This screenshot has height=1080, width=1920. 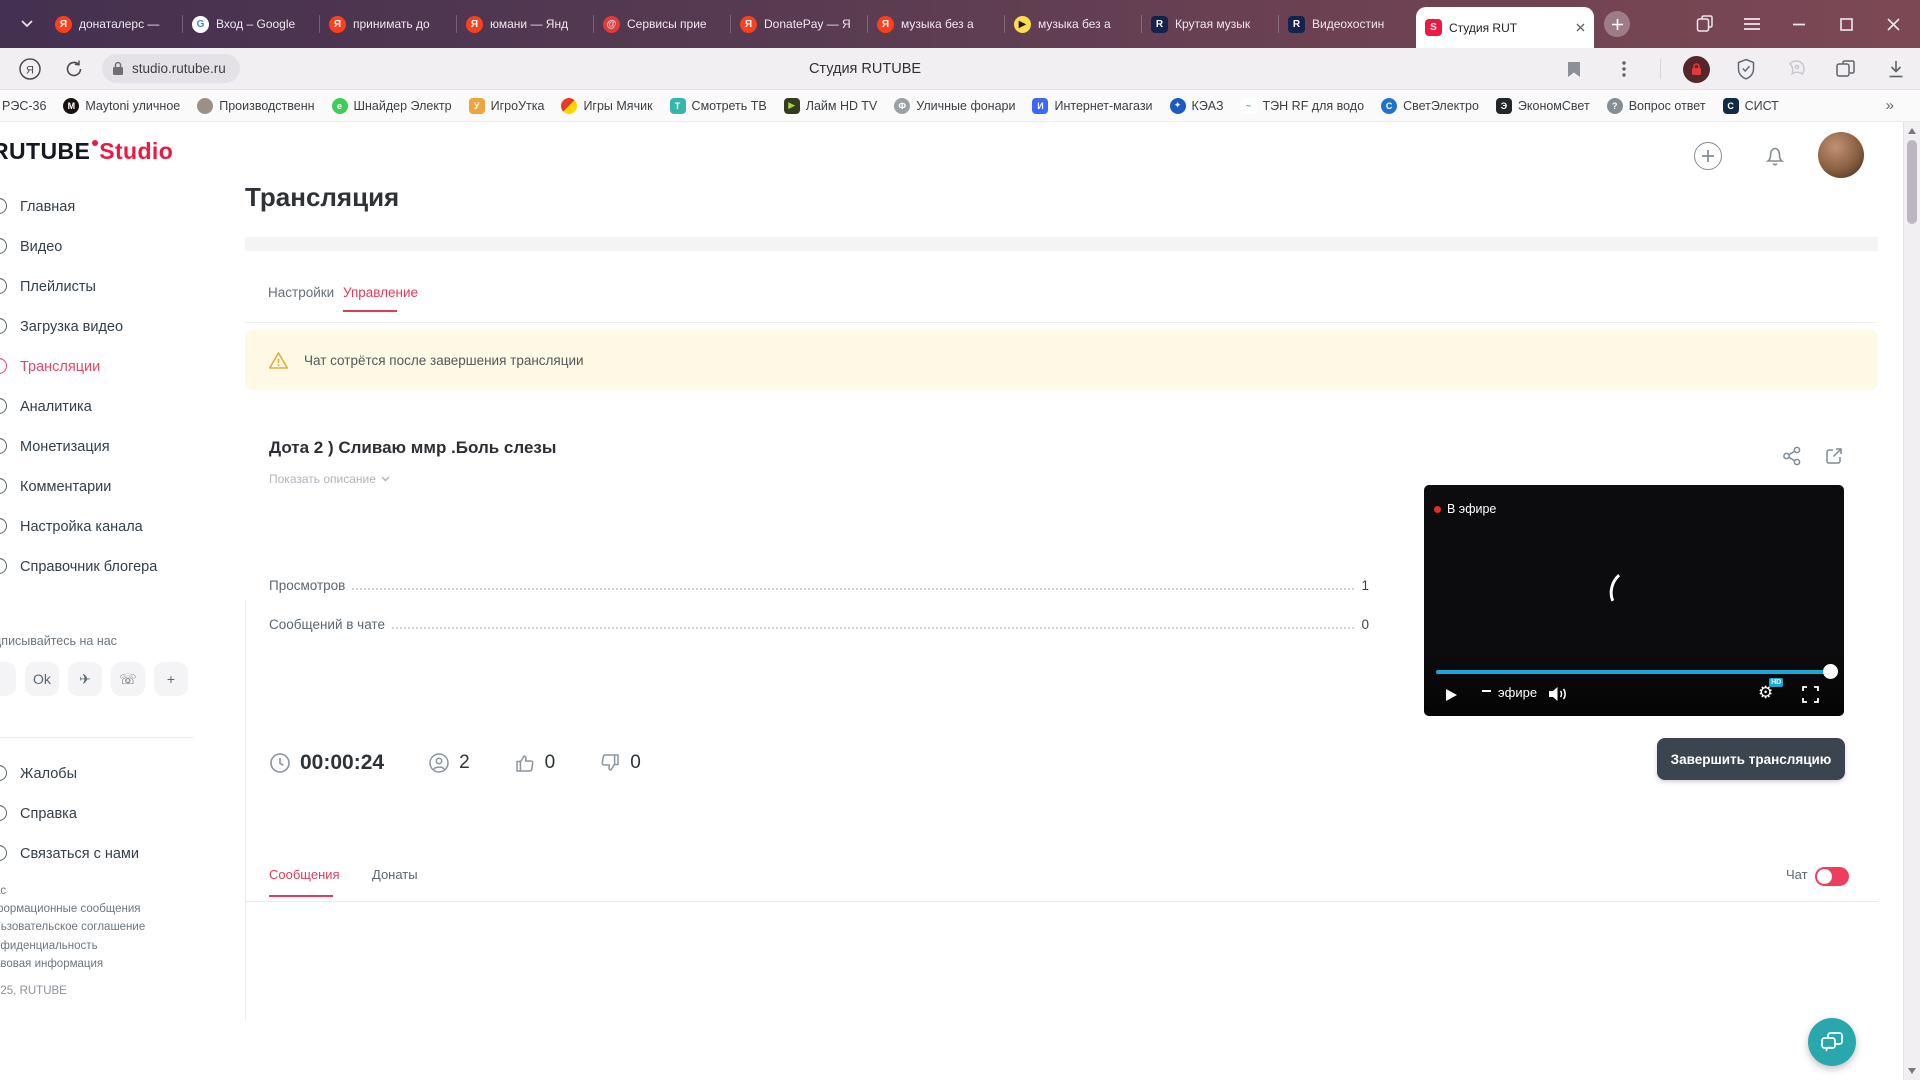 What do you see at coordinates (1792, 456) in the screenshot?
I see `share-icon` at bounding box center [1792, 456].